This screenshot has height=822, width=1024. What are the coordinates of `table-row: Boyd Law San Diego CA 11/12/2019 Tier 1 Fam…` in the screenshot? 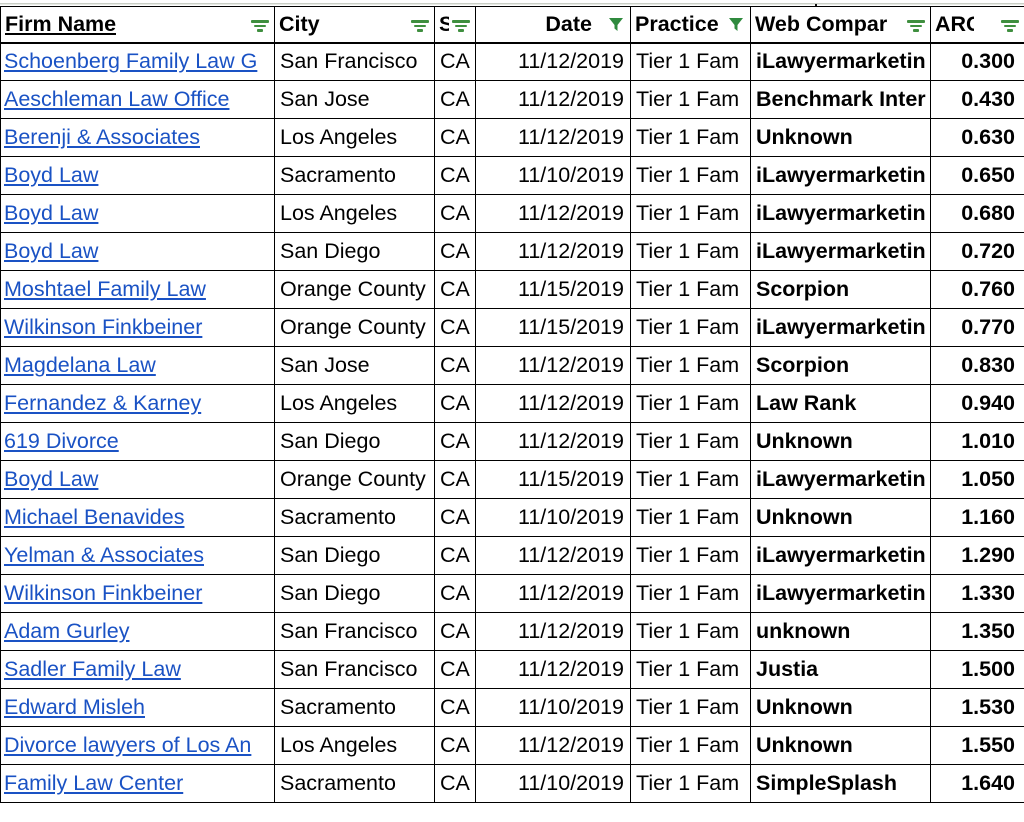 It's located at (512, 251).